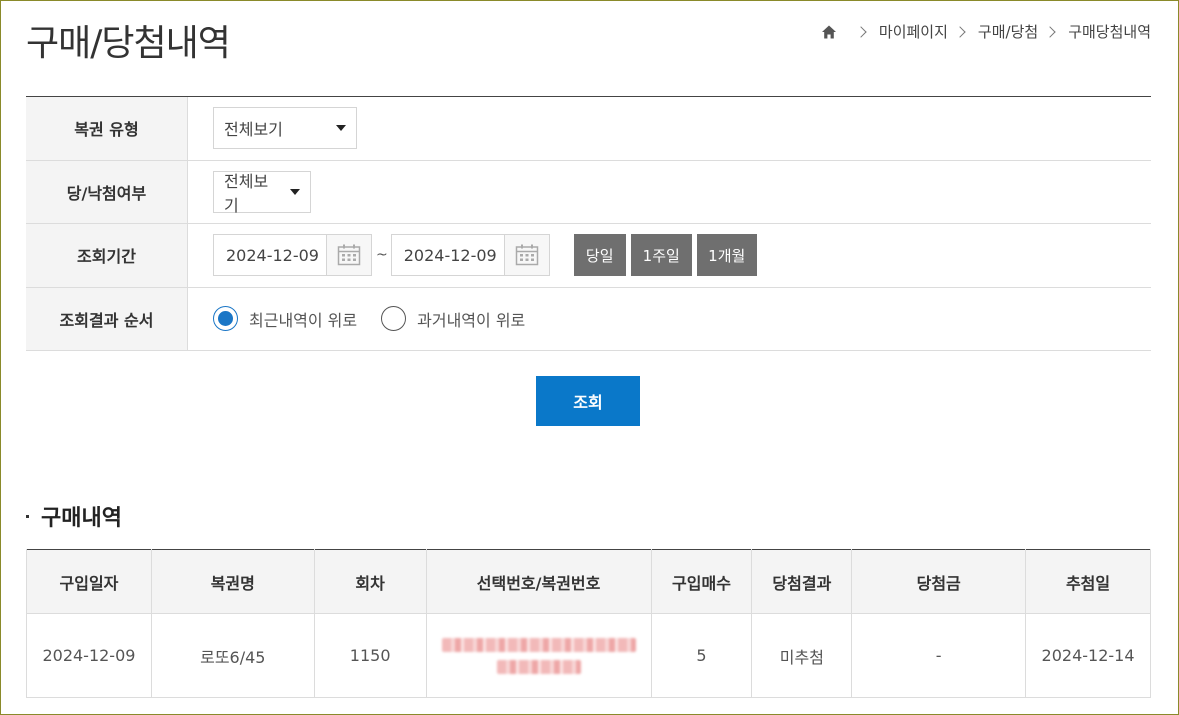 The width and height of the screenshot is (1179, 715). I want to click on radio-selected-dot, so click(225, 319).